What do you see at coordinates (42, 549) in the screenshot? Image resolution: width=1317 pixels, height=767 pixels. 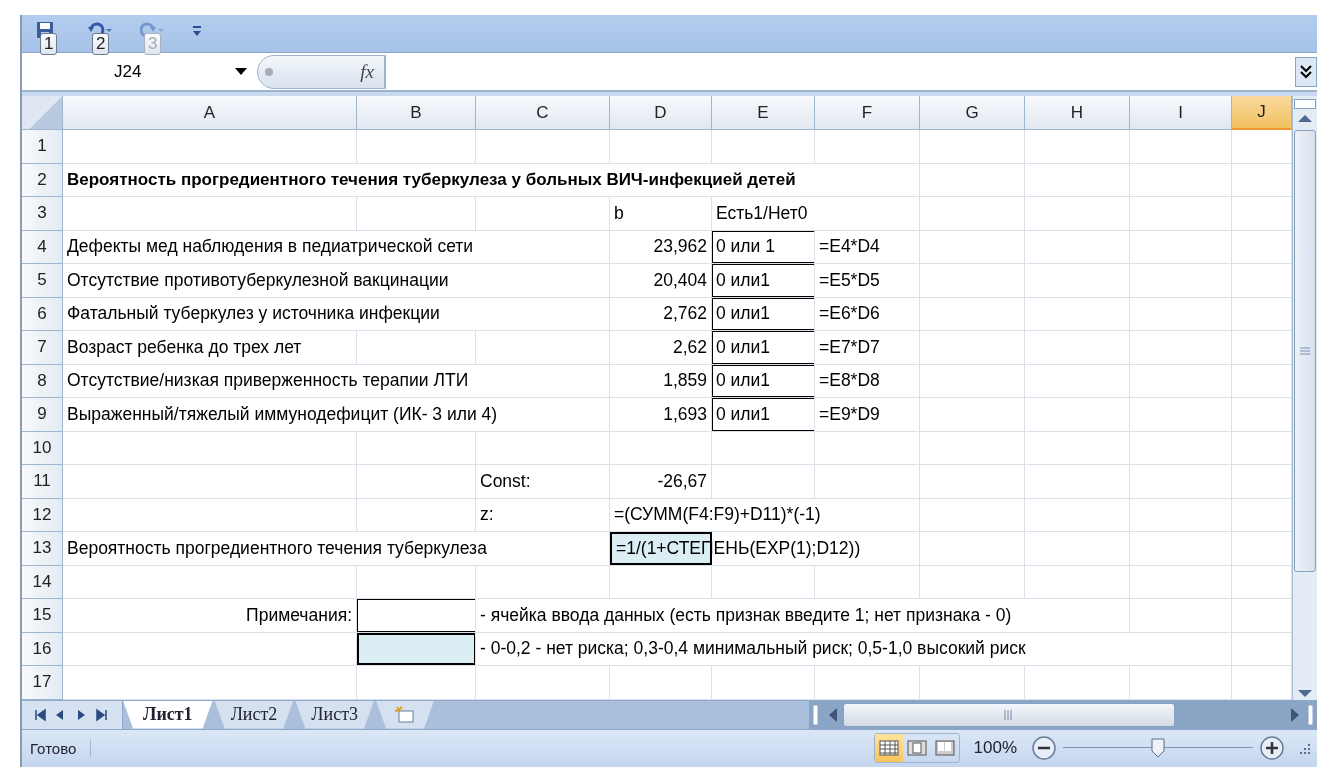 I see `row-header: 13` at bounding box center [42, 549].